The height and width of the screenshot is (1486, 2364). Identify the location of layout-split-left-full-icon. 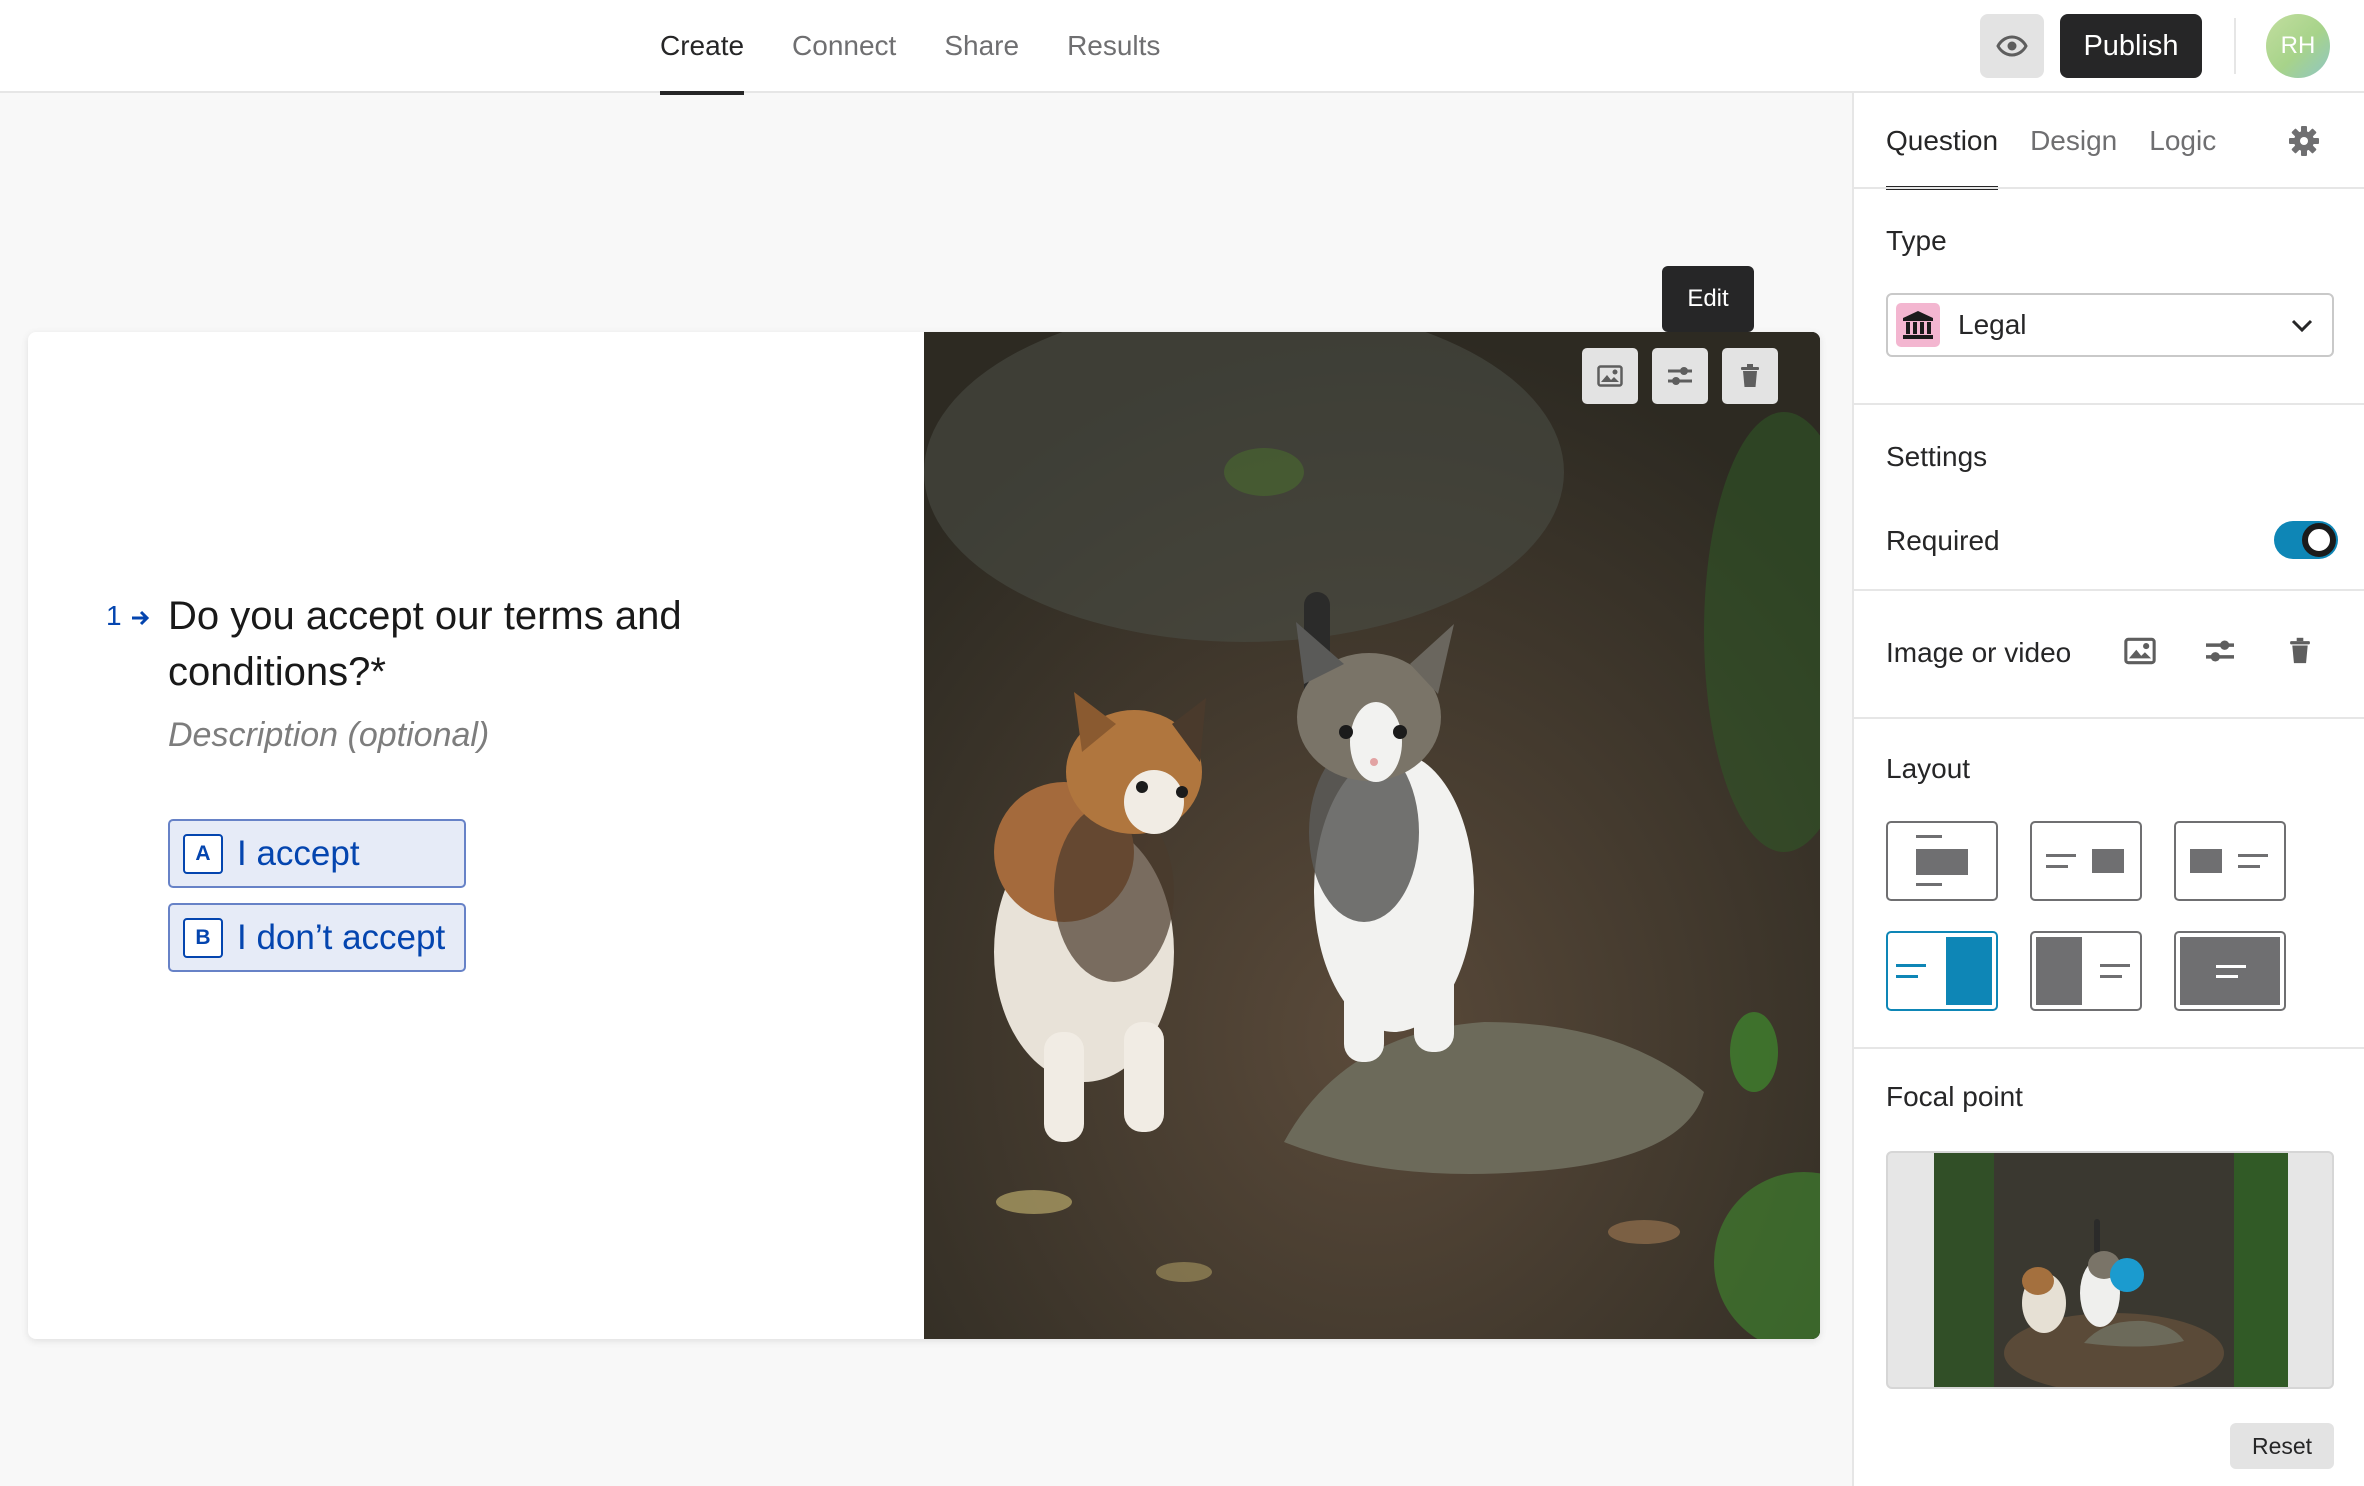
(2083, 971).